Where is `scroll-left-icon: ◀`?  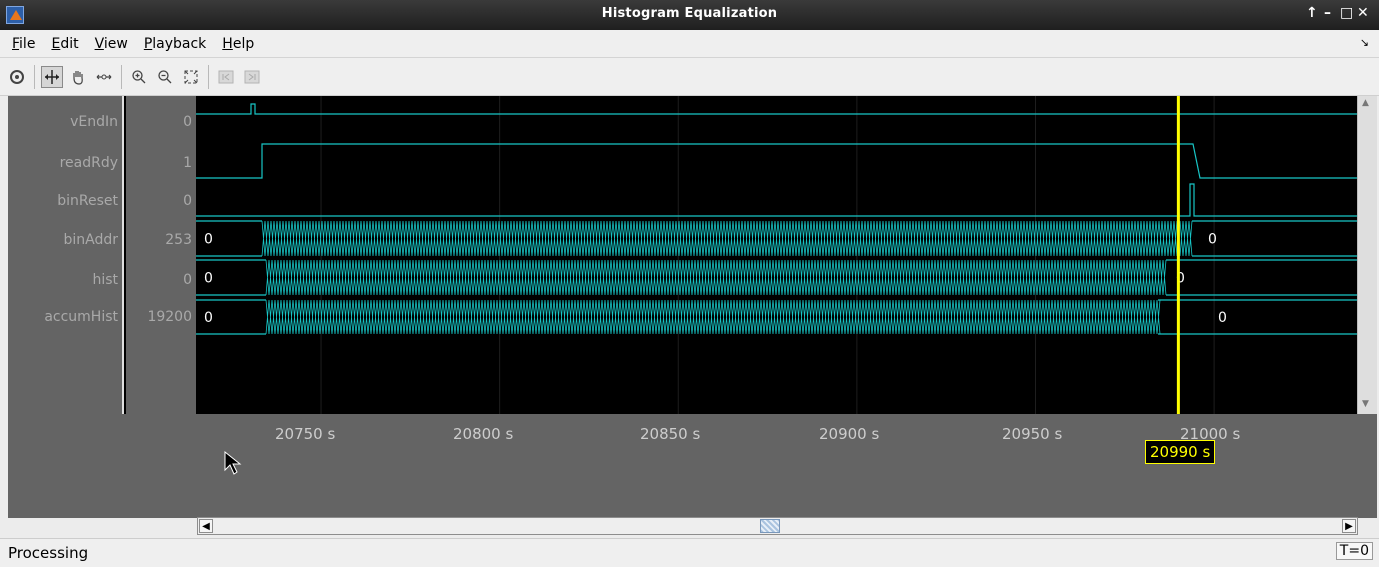 scroll-left-icon: ◀ is located at coordinates (206, 526).